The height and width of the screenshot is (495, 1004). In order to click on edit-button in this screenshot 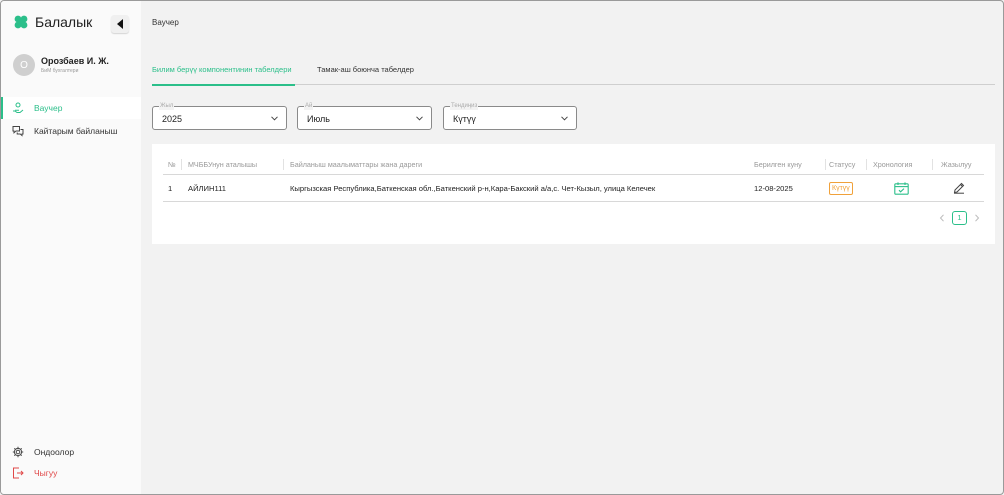, I will do `click(958, 188)`.